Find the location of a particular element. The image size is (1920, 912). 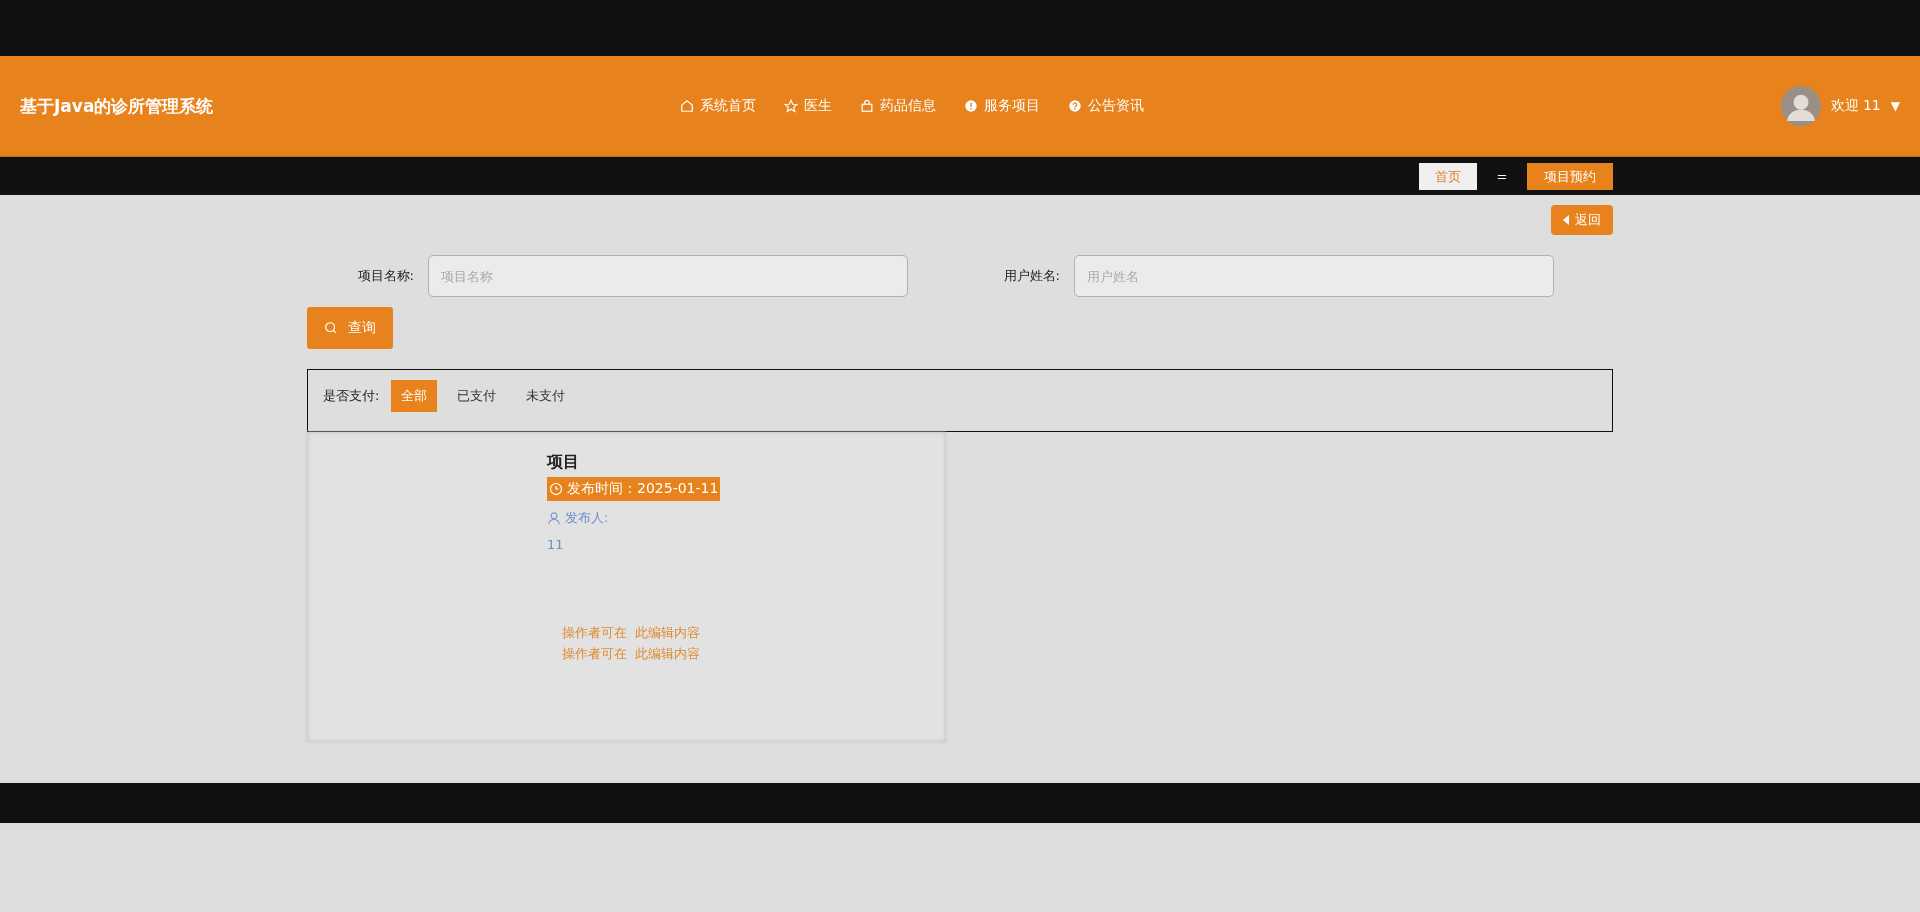

bag-icon is located at coordinates (867, 106).